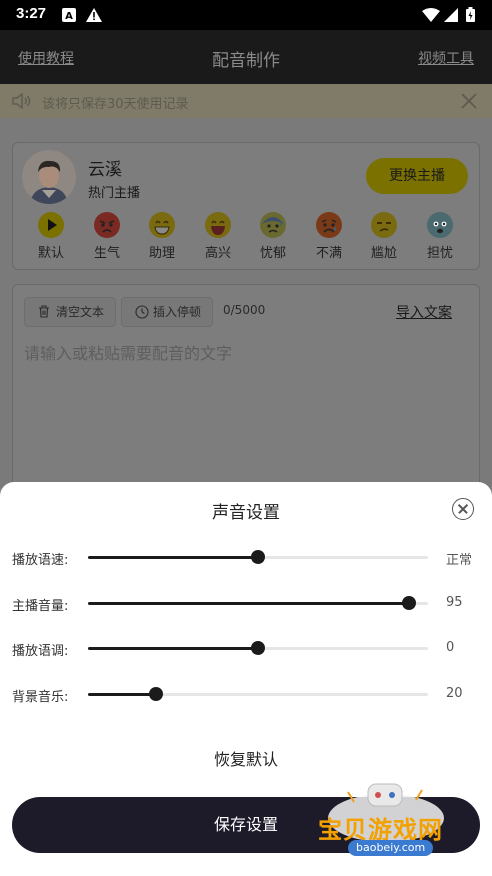  I want to click on pitch-slider-row: 播放语调: 0, so click(246, 648).